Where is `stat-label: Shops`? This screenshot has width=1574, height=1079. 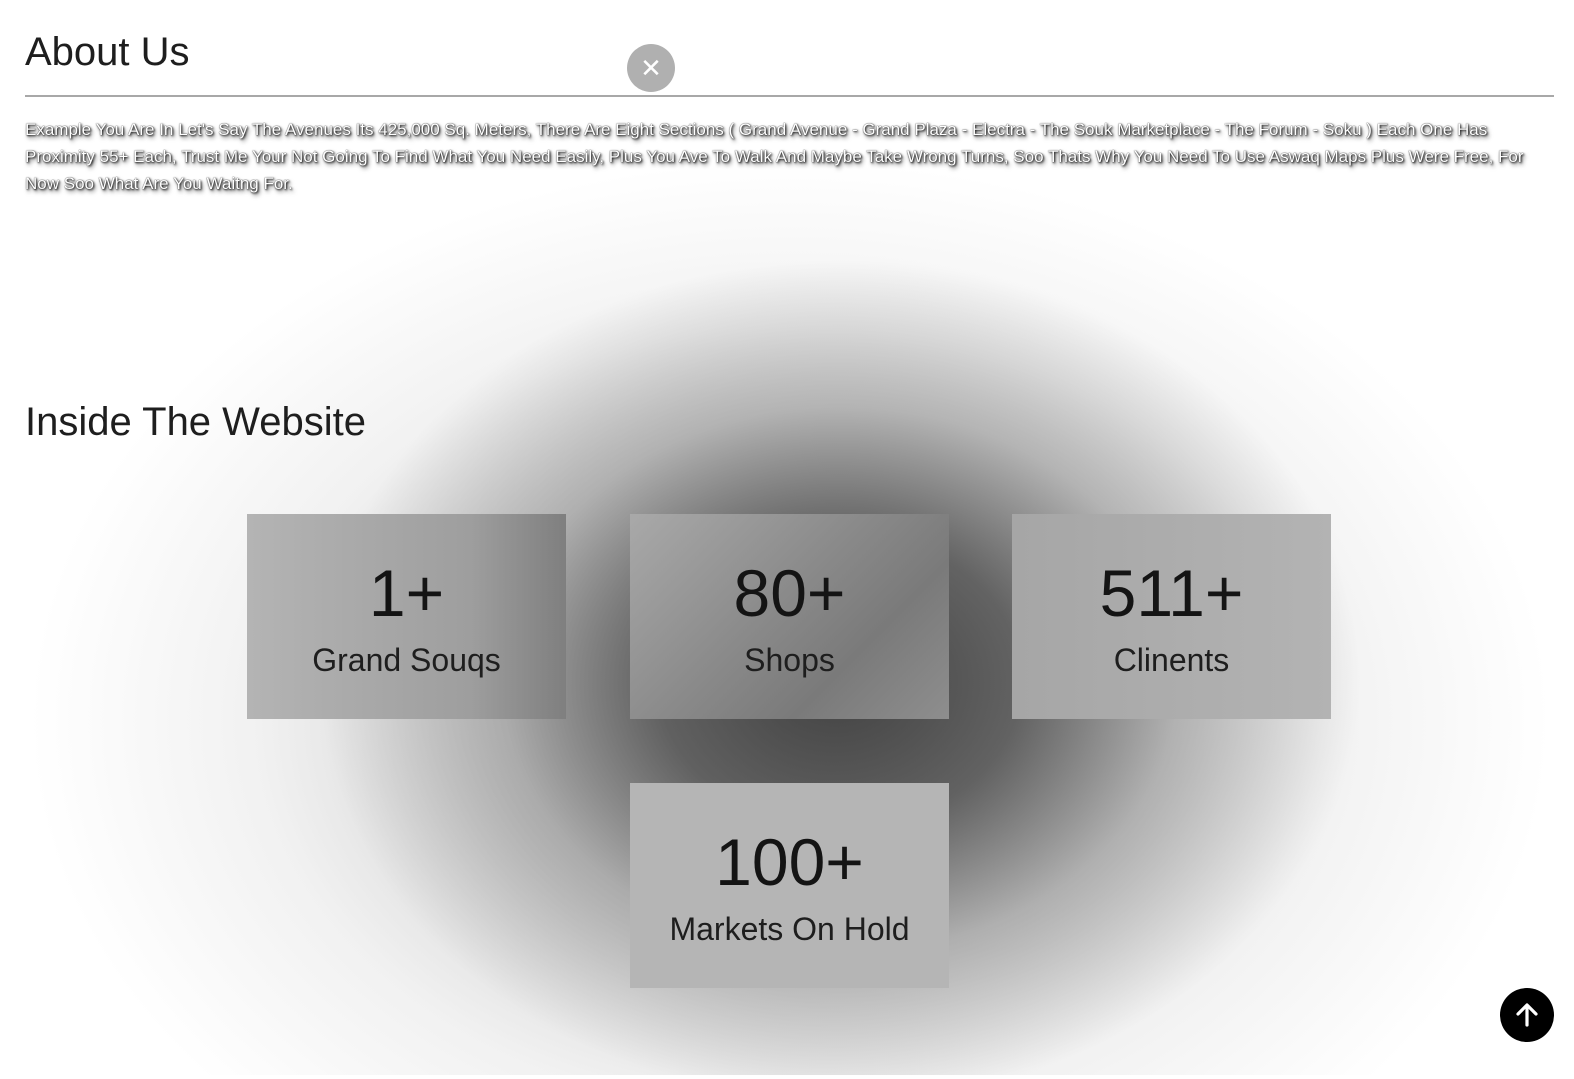 stat-label: Shops is located at coordinates (789, 660).